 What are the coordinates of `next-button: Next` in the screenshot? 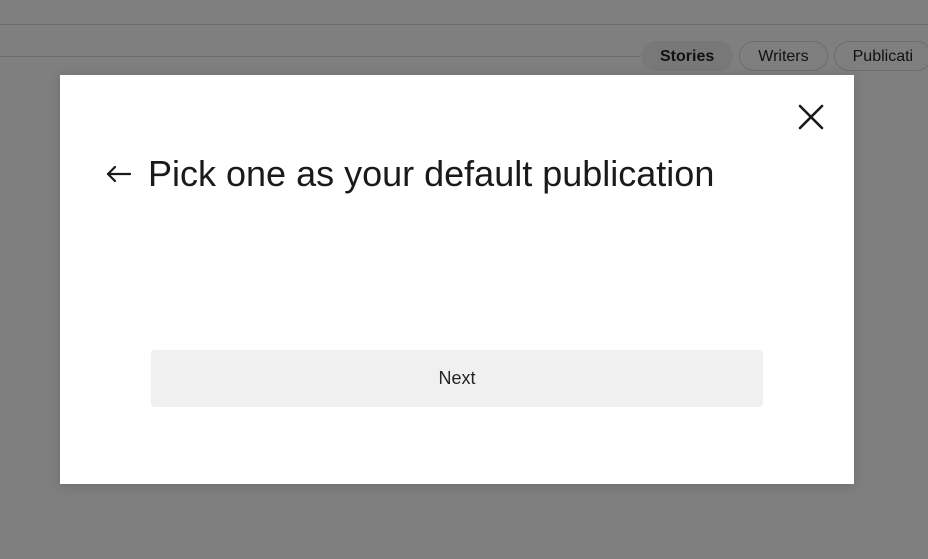 It's located at (457, 378).